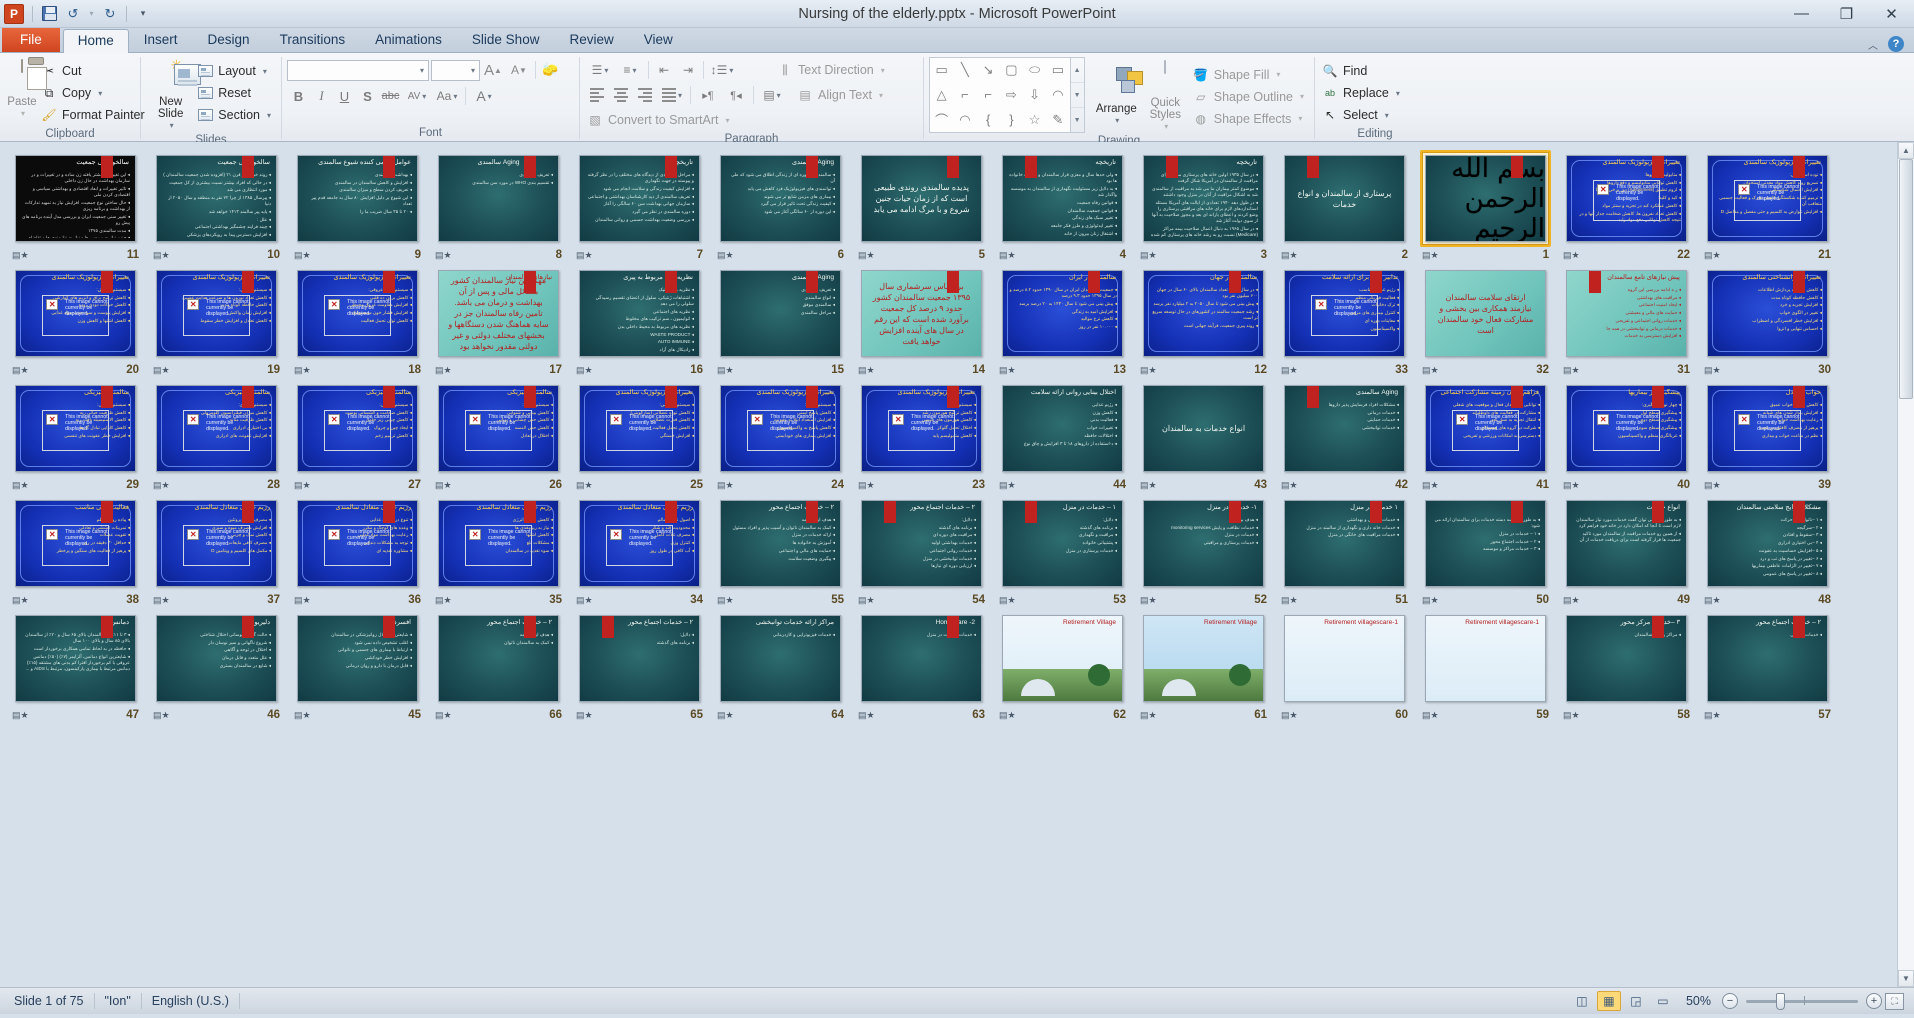  I want to click on slide-thumb-frame: 2- Home care◂ خدمات مراقبت در منزل, so click(921, 658).